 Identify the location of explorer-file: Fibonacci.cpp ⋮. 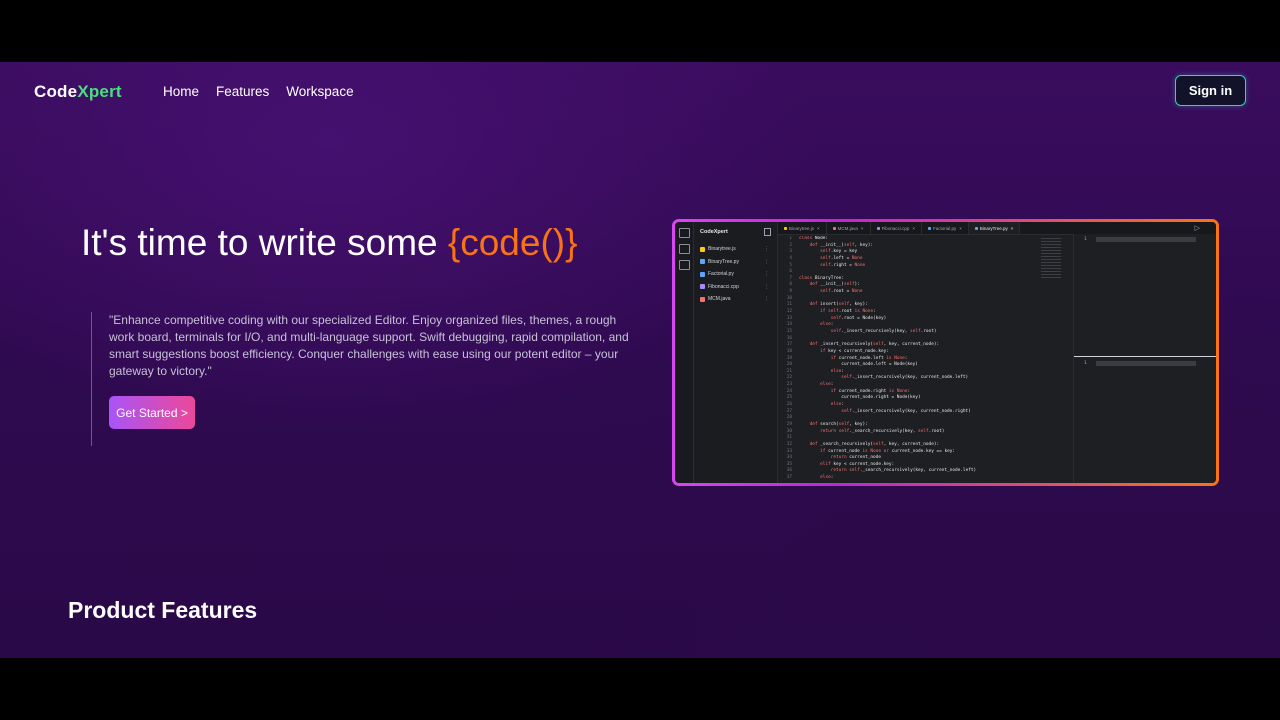
(735, 287).